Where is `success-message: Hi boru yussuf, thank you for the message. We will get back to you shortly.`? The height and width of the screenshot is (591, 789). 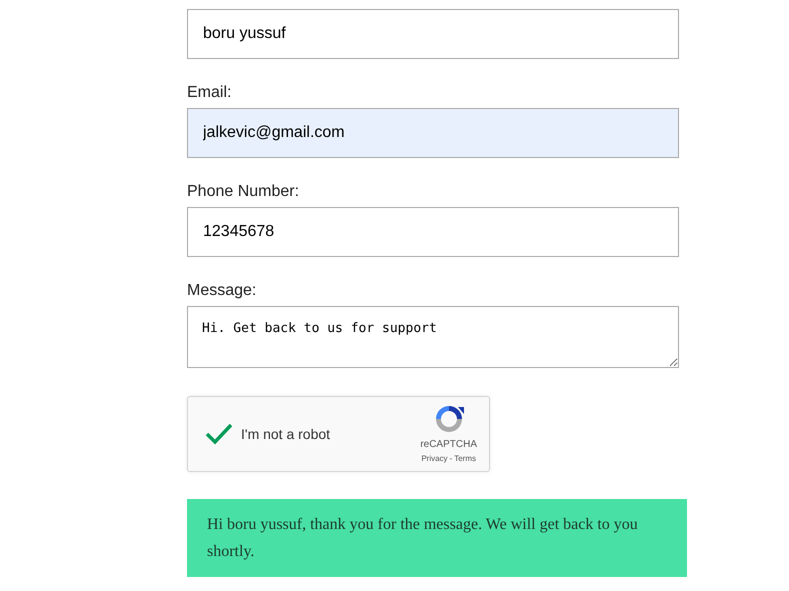 success-message: Hi boru yussuf, thank you for the message. We will get back to you shortly. is located at coordinates (437, 538).